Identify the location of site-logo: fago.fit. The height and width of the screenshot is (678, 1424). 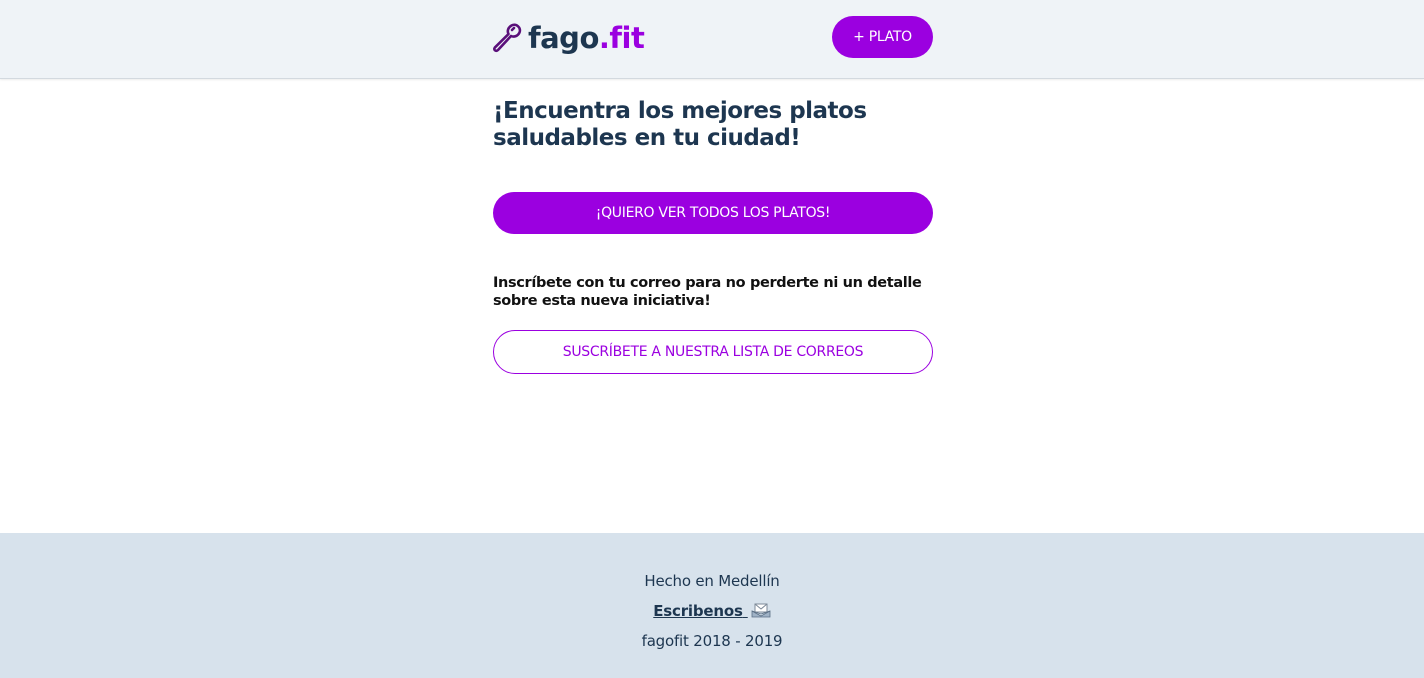
(569, 38).